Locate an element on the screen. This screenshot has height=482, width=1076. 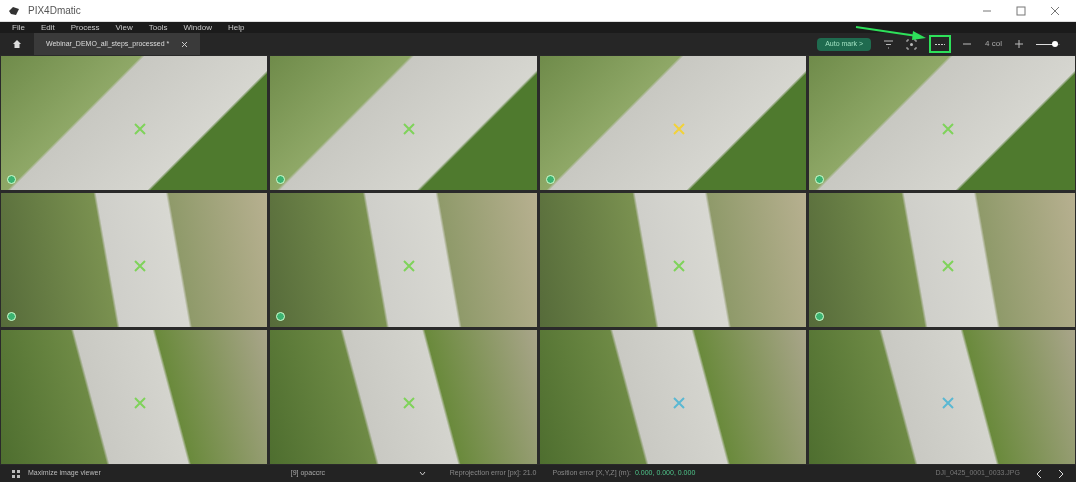
caret-icon is located at coordinates (422, 473).